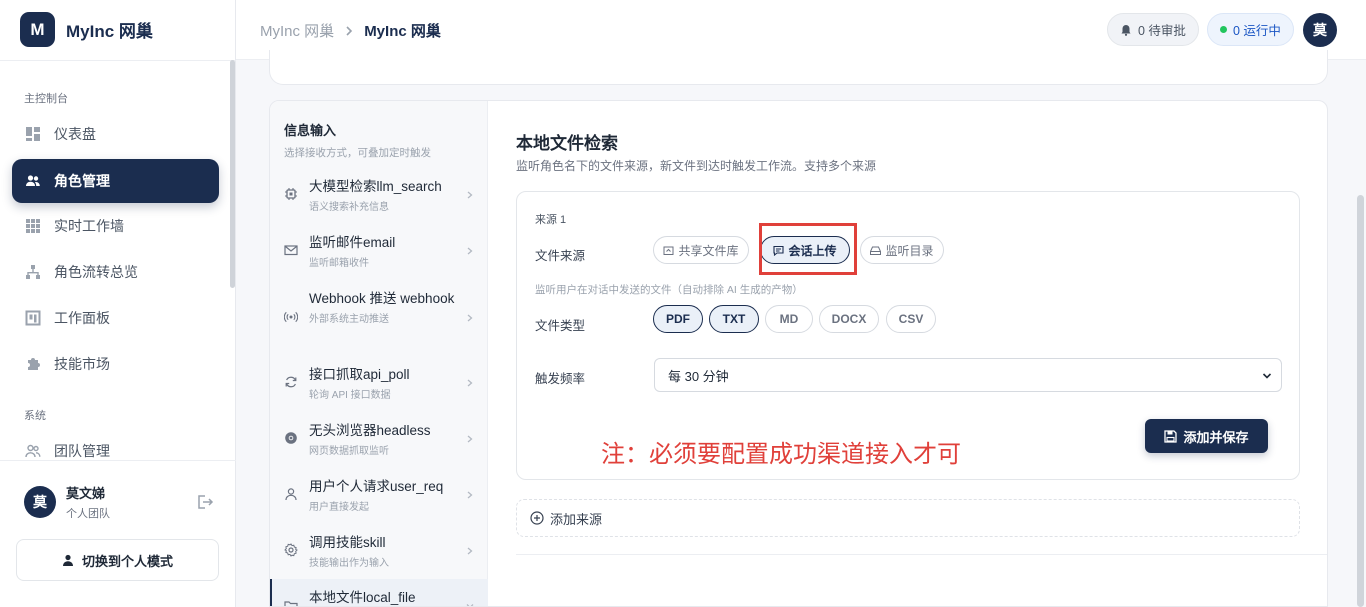  What do you see at coordinates (696, 166) in the screenshot?
I see `page-subtitle: 监听角色名下的文件来源，新文件到达时触发工作流。支持多个来源` at bounding box center [696, 166].